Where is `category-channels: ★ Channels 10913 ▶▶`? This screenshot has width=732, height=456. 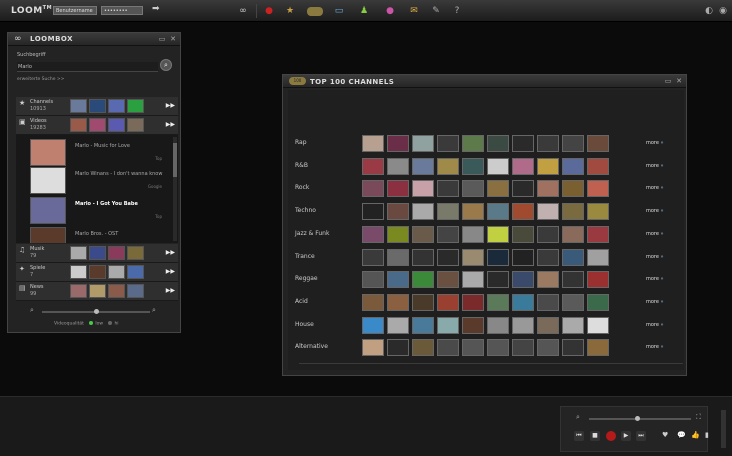 category-channels: ★ Channels 10913 ▶▶ is located at coordinates (97, 106).